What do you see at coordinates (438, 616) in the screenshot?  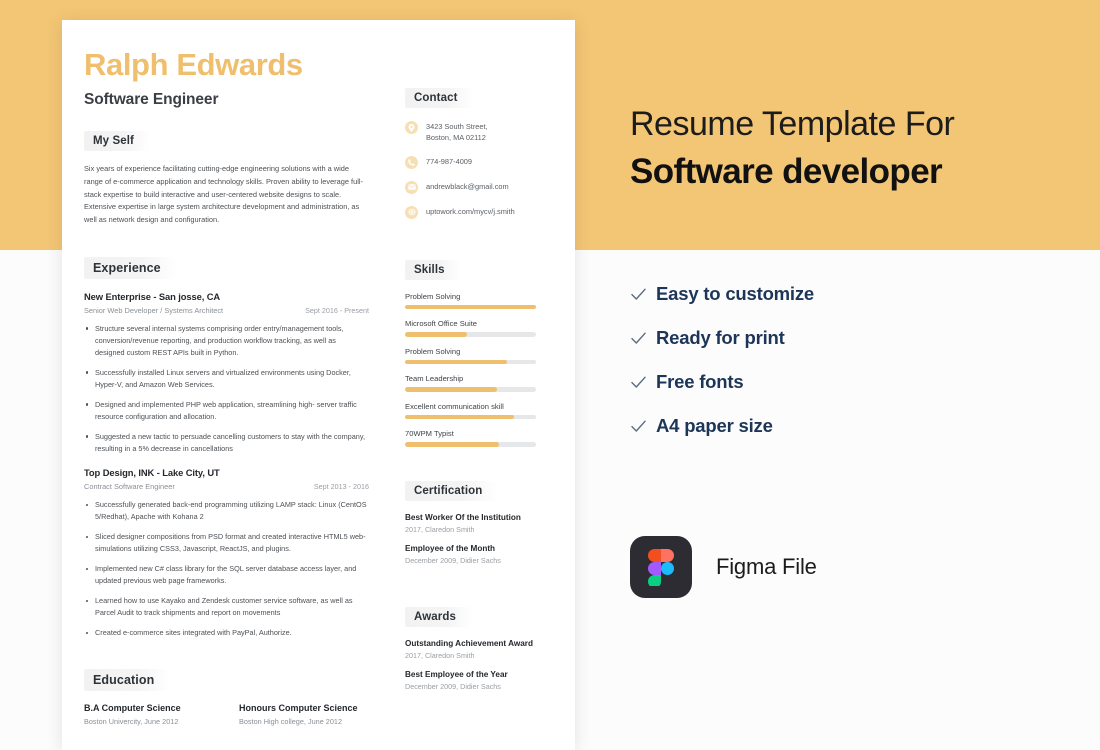 I see `section-heading-awards: Awards` at bounding box center [438, 616].